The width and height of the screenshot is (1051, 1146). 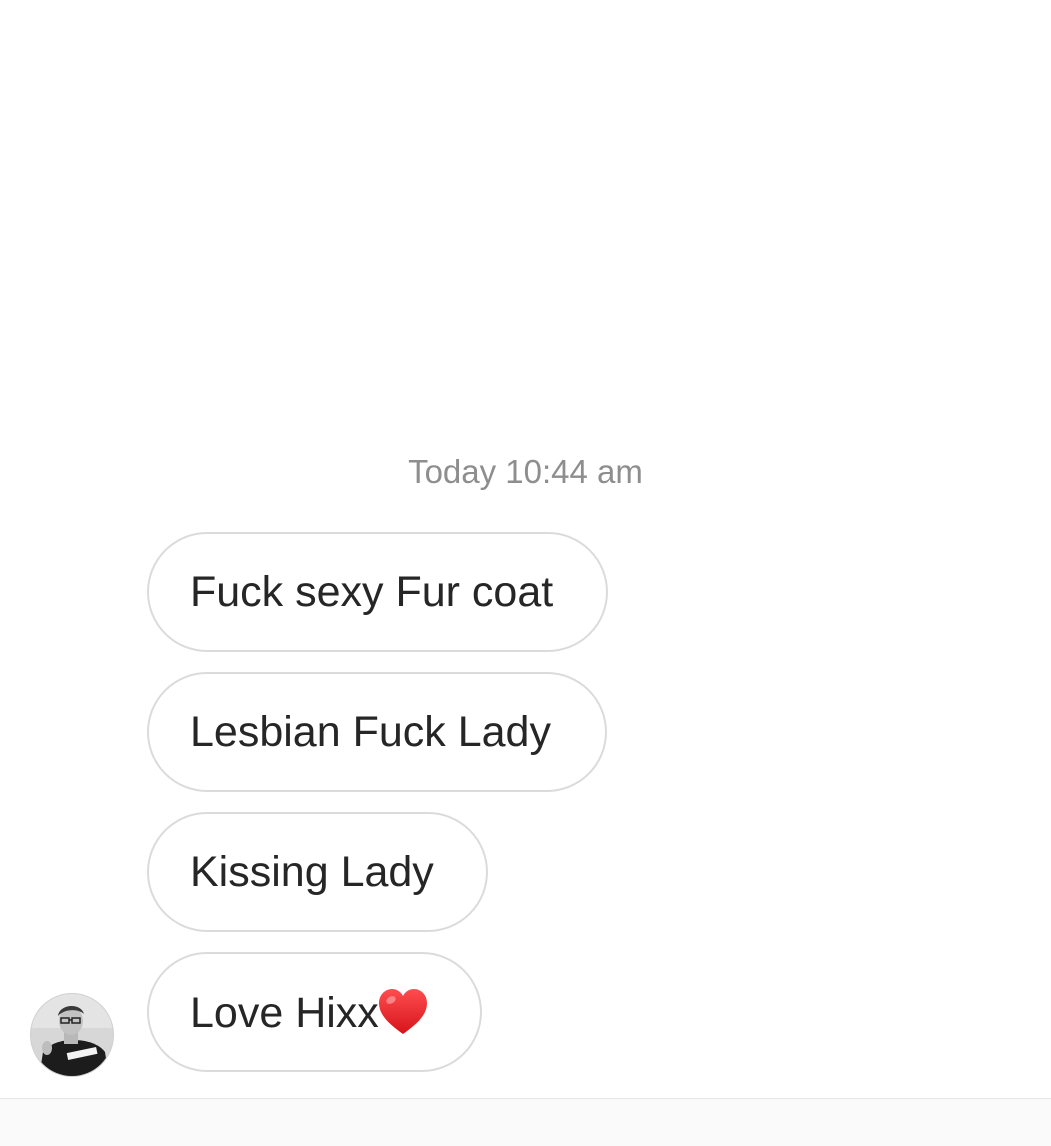 I want to click on message-text: Lesbian Fuck Lady, so click(x=370, y=732).